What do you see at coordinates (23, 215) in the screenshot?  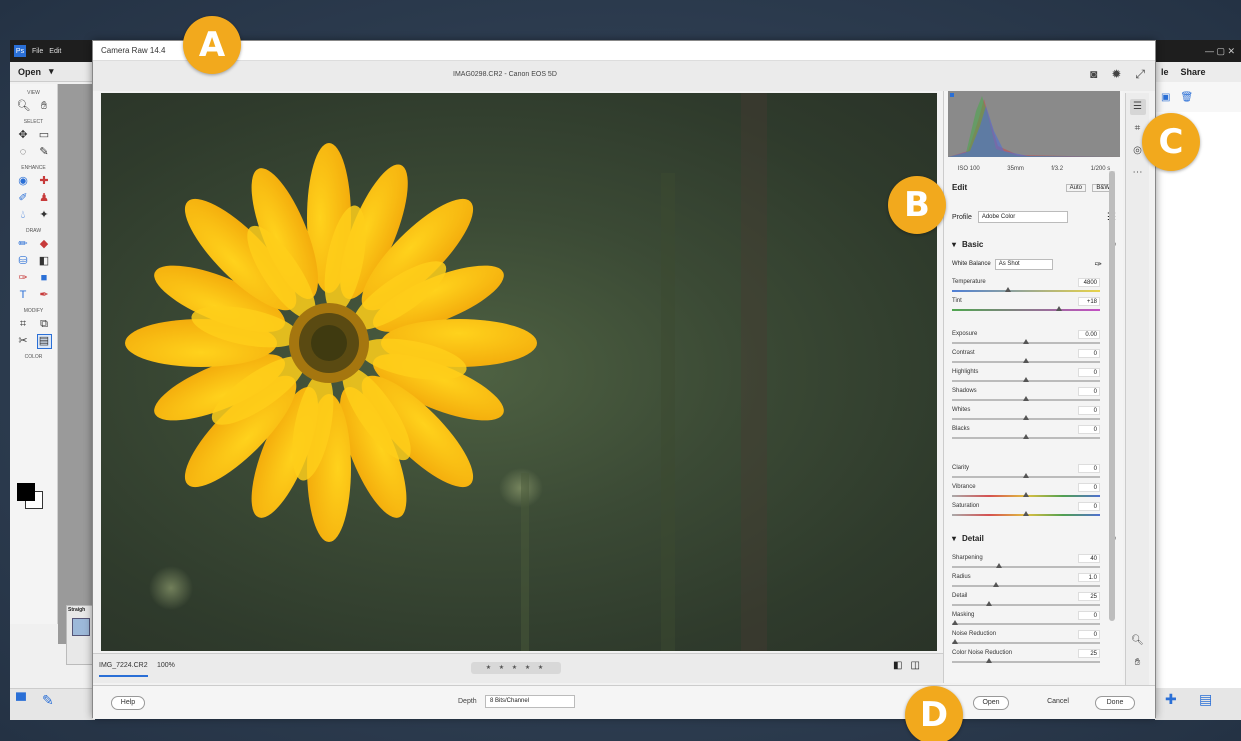 I see `blur-tool-icon: 💧︎` at bounding box center [23, 215].